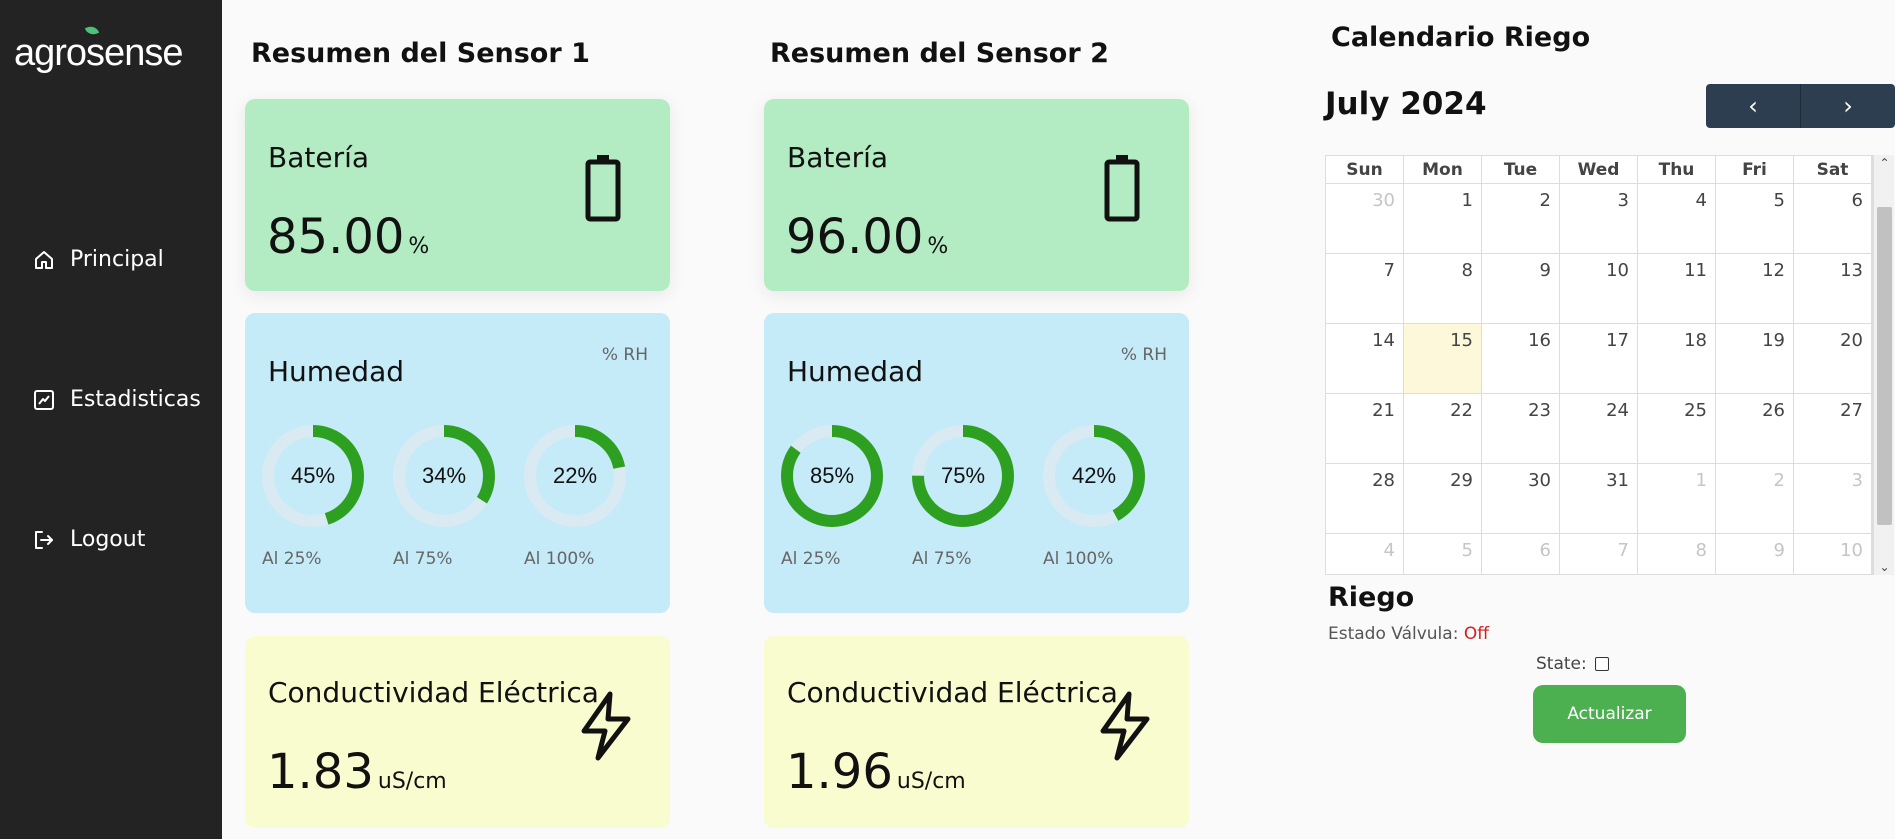 Image resolution: width=1895 pixels, height=839 pixels. I want to click on logo-text: agrosense, so click(98, 53).